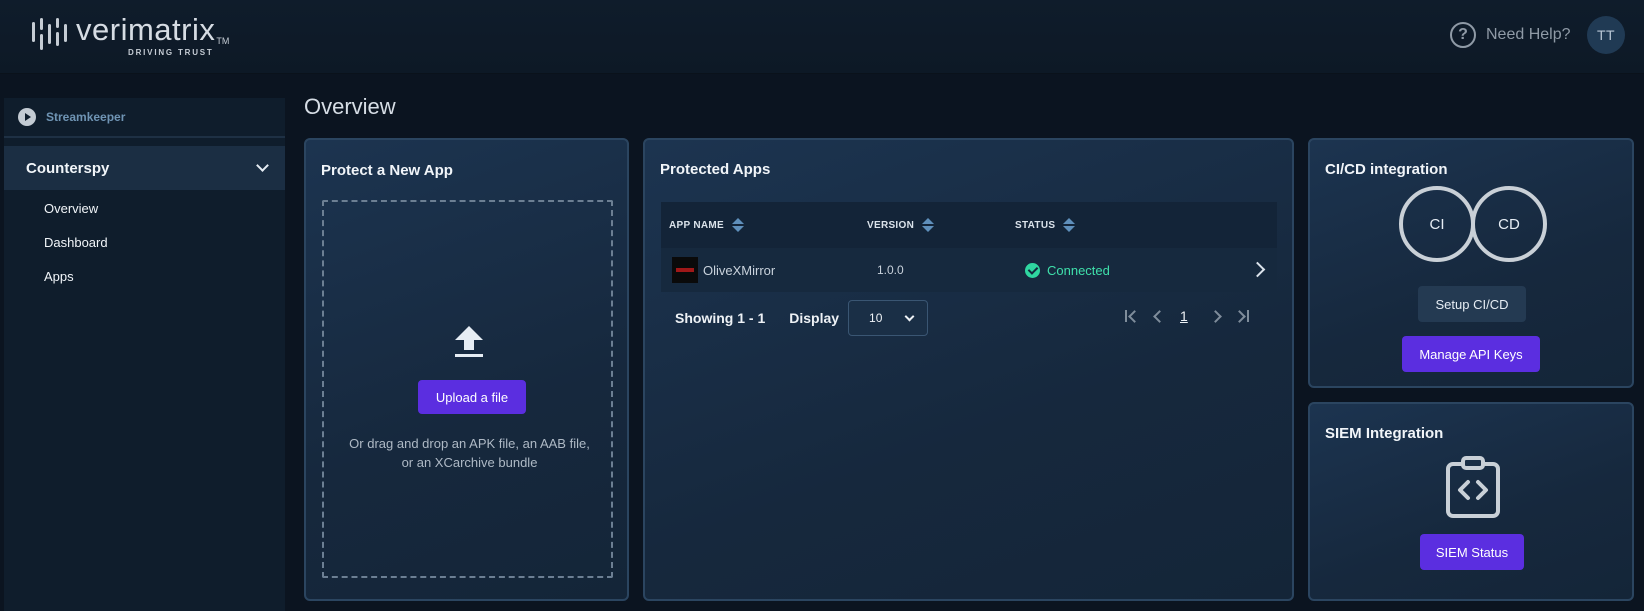 The image size is (1644, 611). What do you see at coordinates (970, 318) in the screenshot?
I see `pagination-bar: Showing 1 - 1 Display 10 1` at bounding box center [970, 318].